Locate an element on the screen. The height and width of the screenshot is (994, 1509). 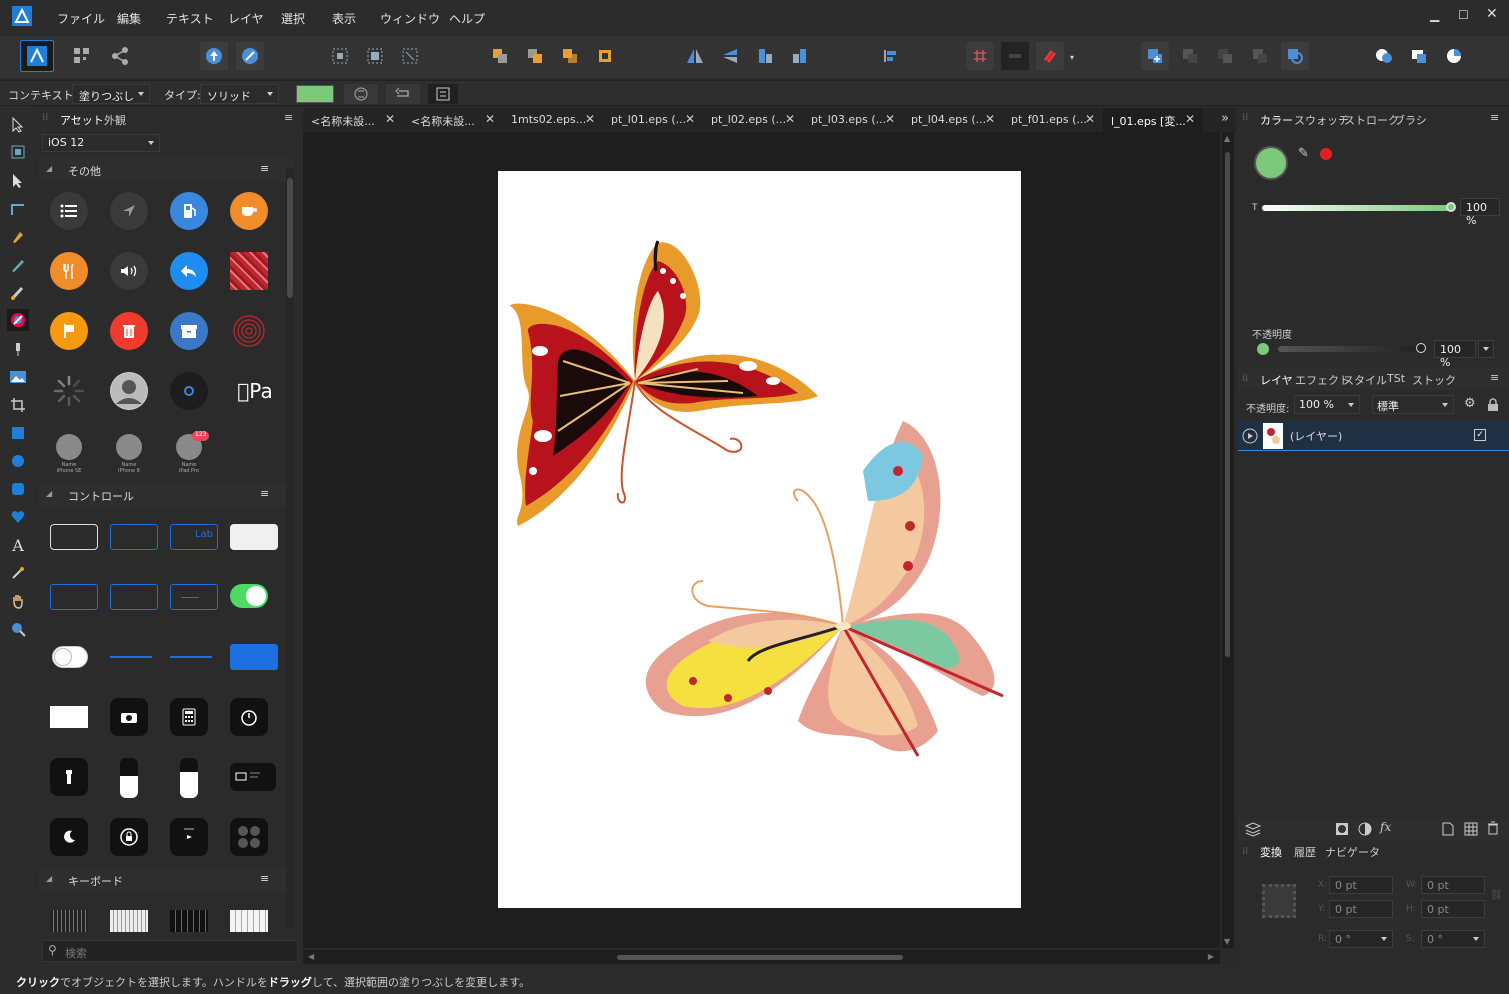
flashlight-icon is located at coordinates (69, 777).